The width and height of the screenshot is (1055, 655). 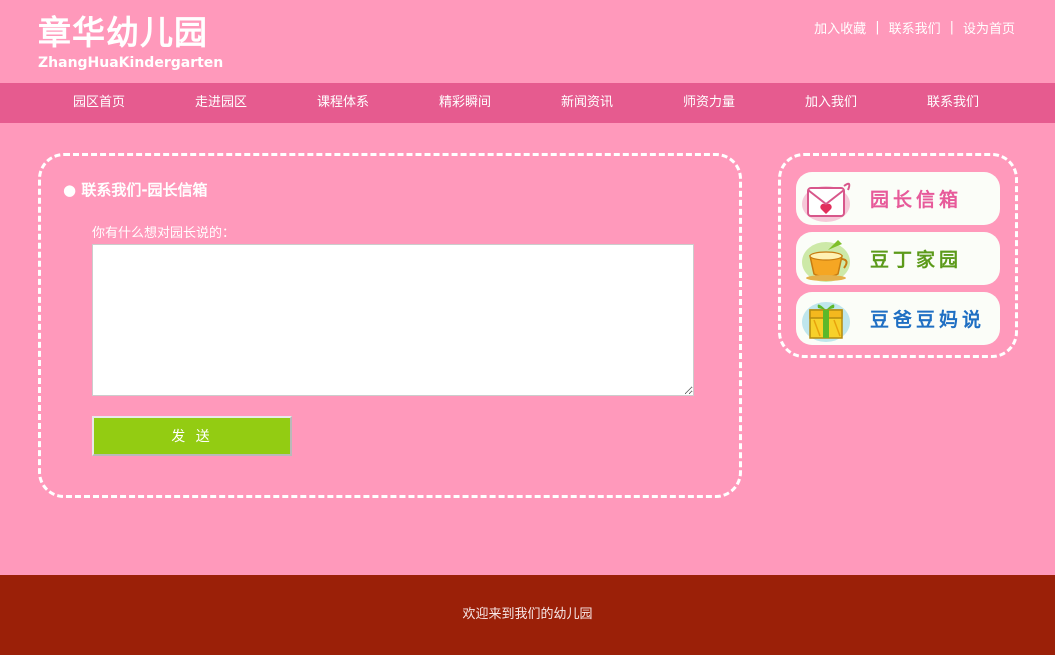 What do you see at coordinates (144, 190) in the screenshot?
I see `panel-title-text: 联系我们-园长信箱` at bounding box center [144, 190].